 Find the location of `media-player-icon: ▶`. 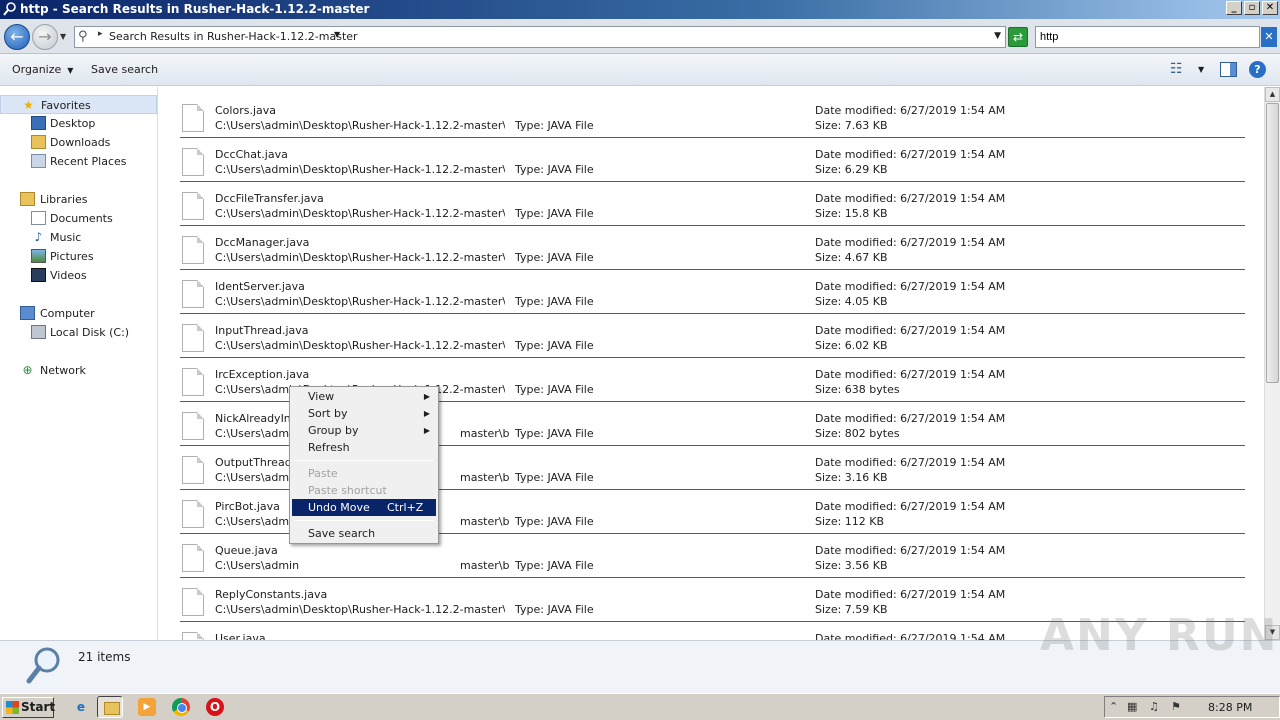

media-player-icon: ▶ is located at coordinates (147, 707).